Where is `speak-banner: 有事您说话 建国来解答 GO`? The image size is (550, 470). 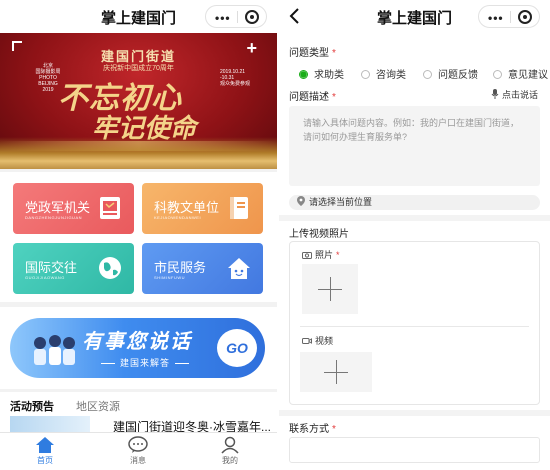
speak-banner: 有事您说话 建国来解答 GO is located at coordinates (137, 348).